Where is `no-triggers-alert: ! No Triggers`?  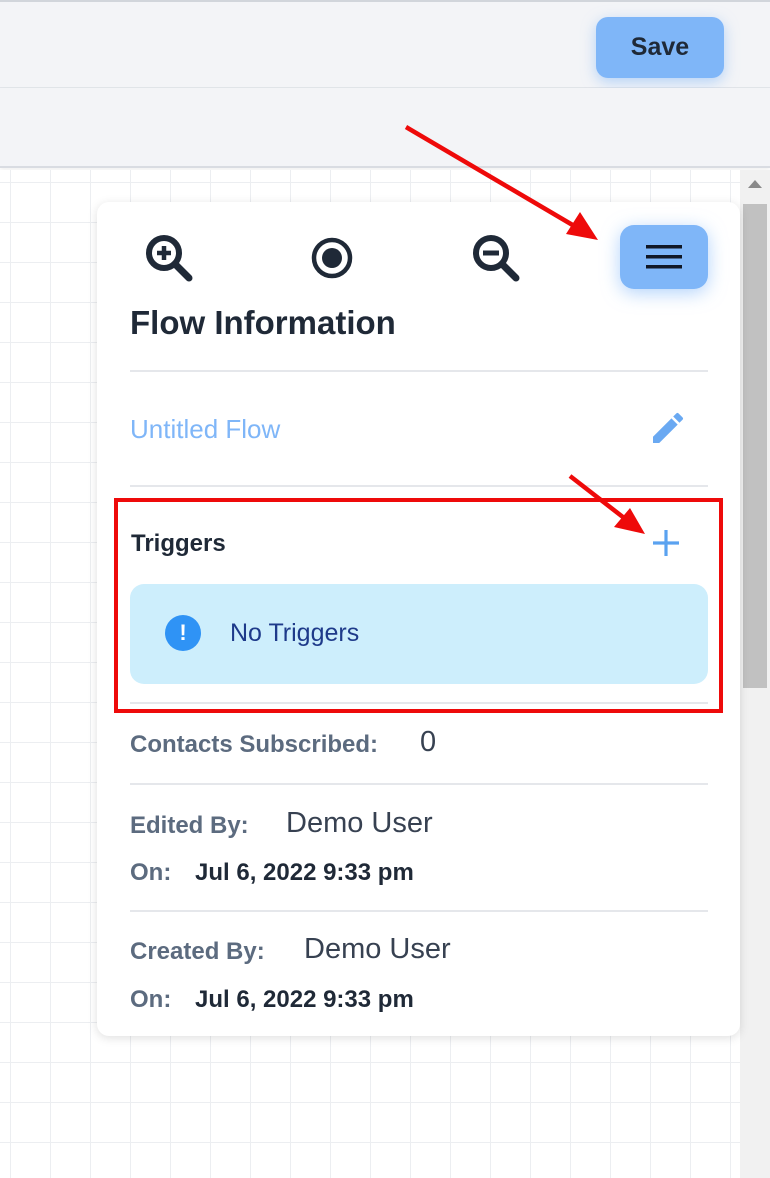
no-triggers-alert: ! No Triggers is located at coordinates (419, 634).